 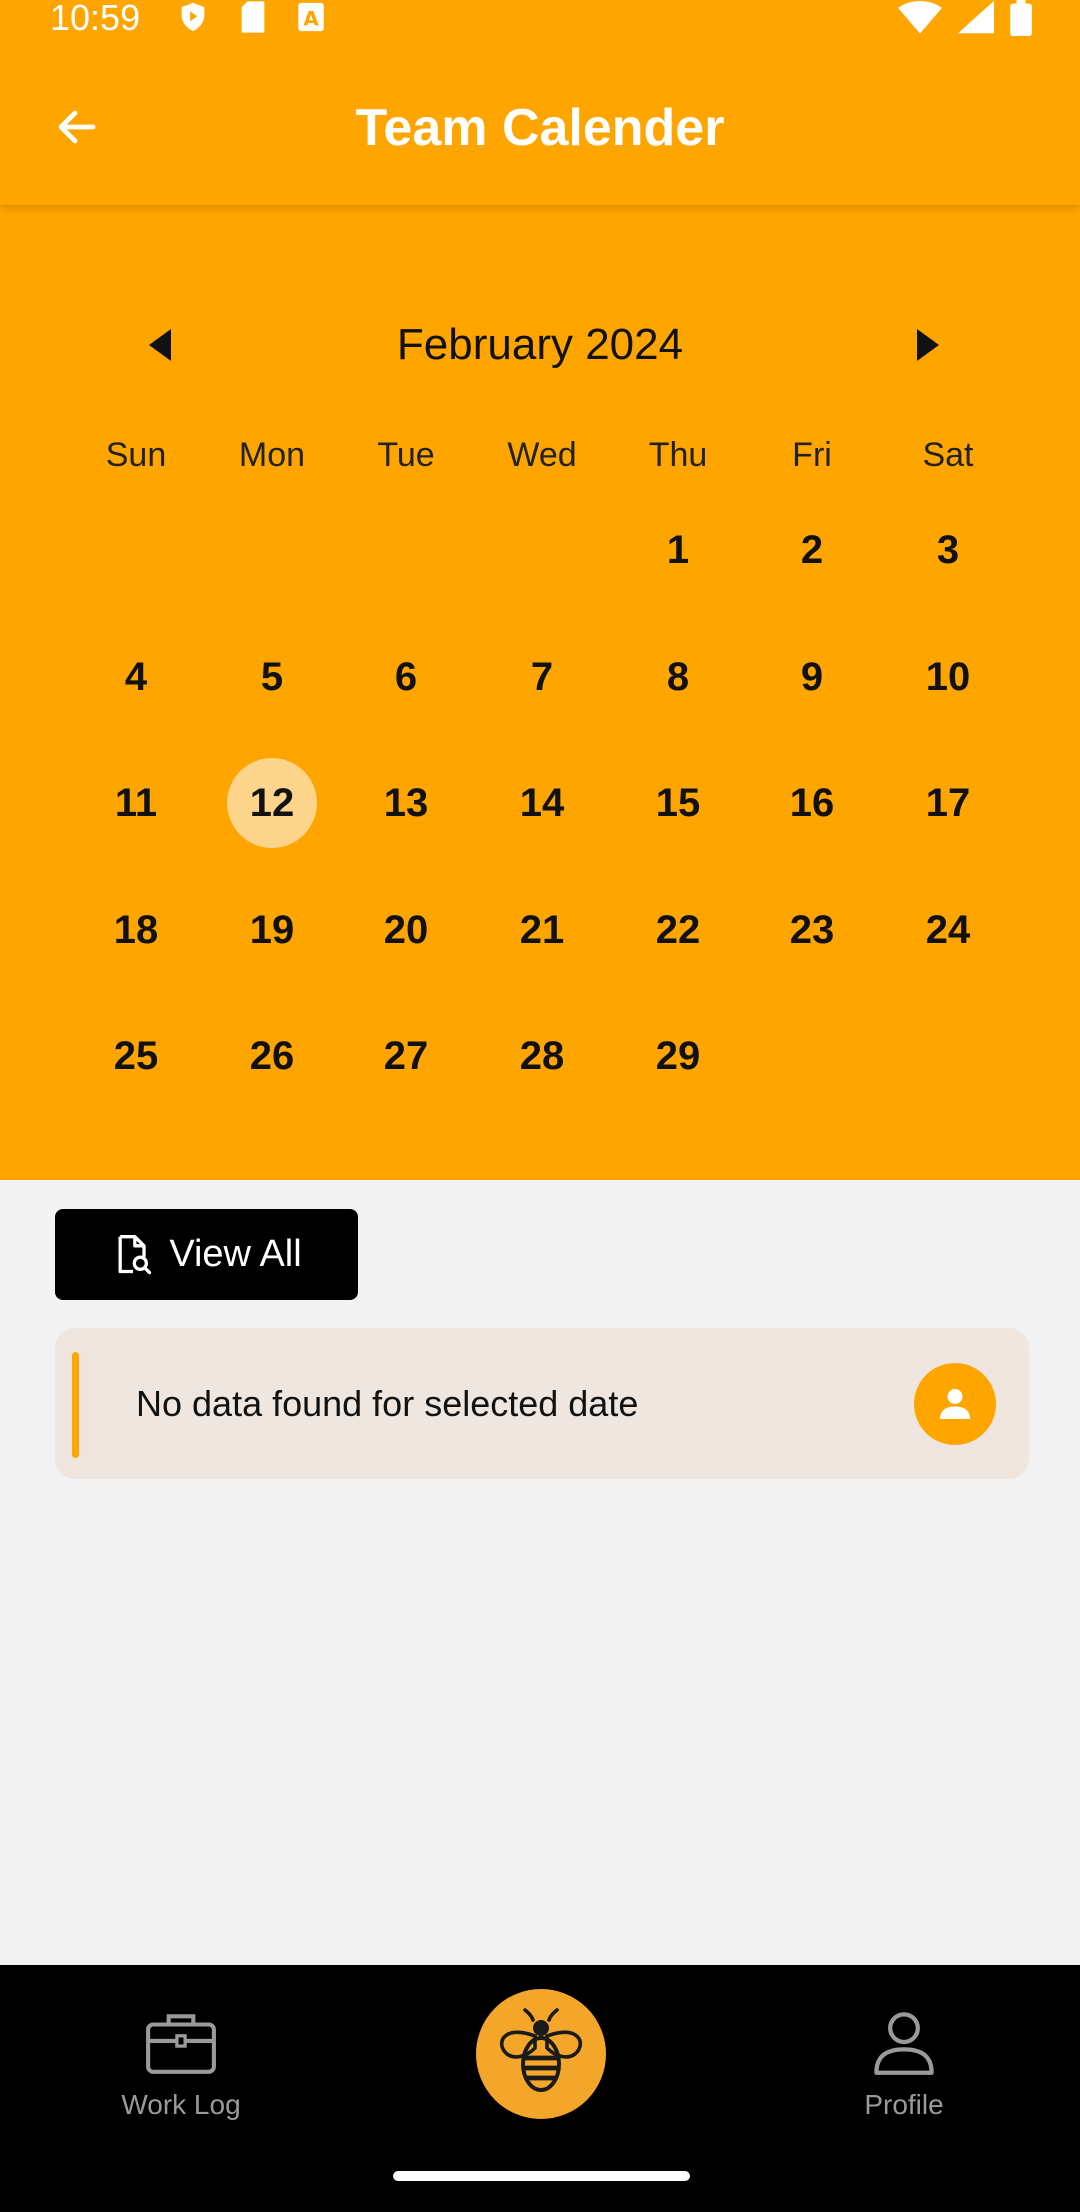 I want to click on calendar-day: 9, so click(x=812, y=677).